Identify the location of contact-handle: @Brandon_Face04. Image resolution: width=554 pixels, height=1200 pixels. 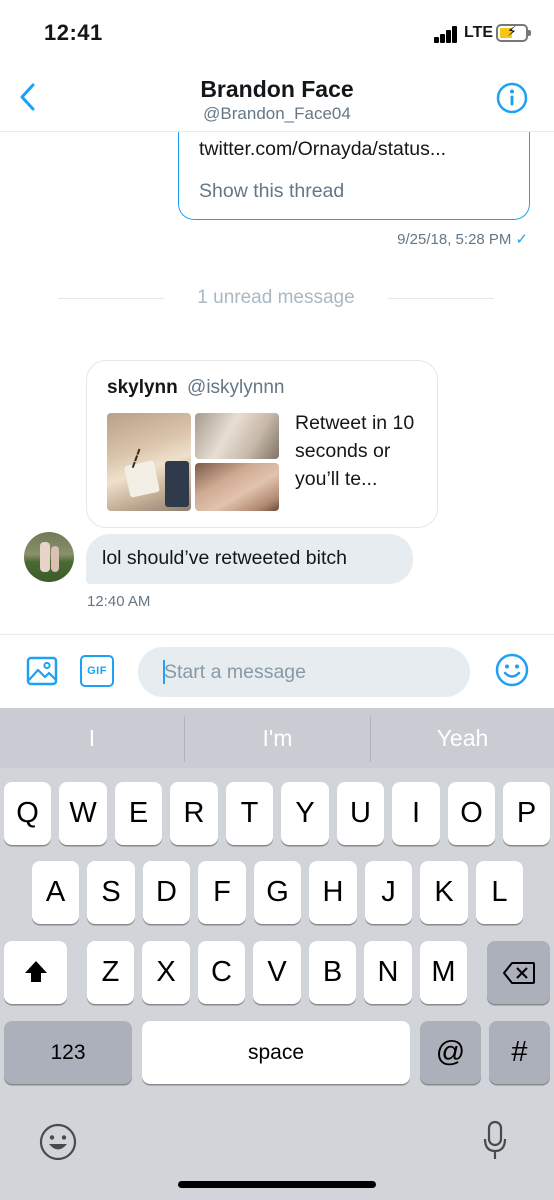
(277, 113).